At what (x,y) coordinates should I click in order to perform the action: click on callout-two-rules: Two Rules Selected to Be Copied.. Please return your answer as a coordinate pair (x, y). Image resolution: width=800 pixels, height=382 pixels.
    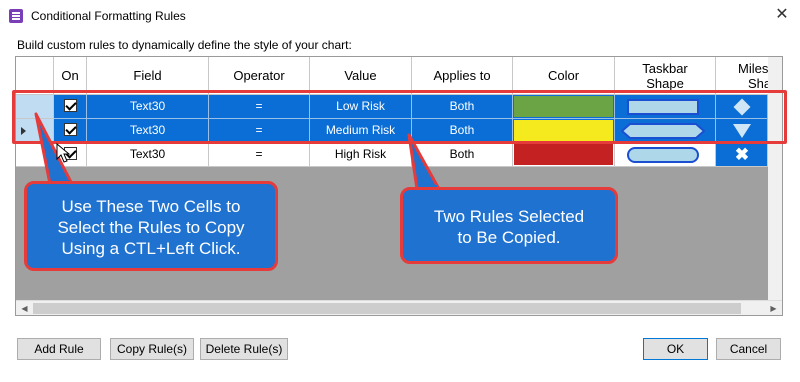
    Looking at the image, I should click on (509, 225).